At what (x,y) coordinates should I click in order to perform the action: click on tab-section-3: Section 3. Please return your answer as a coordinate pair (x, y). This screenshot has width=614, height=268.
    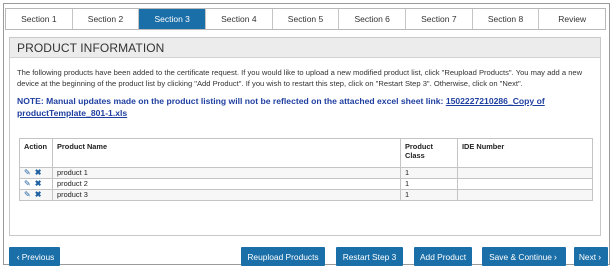
    Looking at the image, I should click on (173, 19).